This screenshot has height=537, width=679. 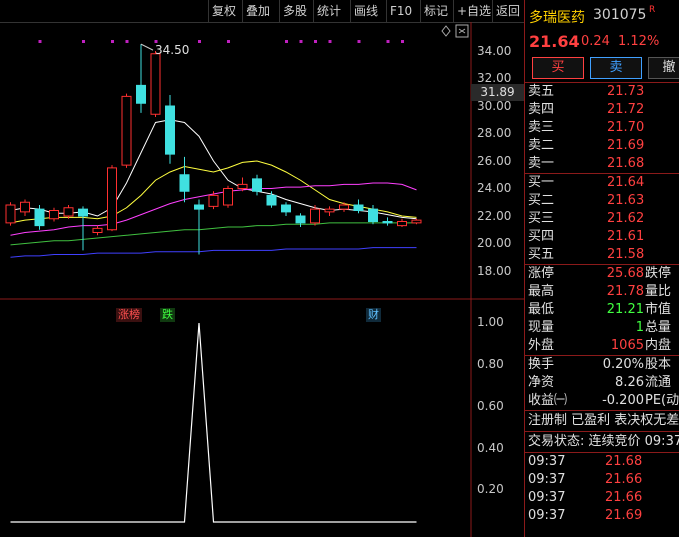 I want to click on current-price-tag: 31.89, so click(x=497, y=92).